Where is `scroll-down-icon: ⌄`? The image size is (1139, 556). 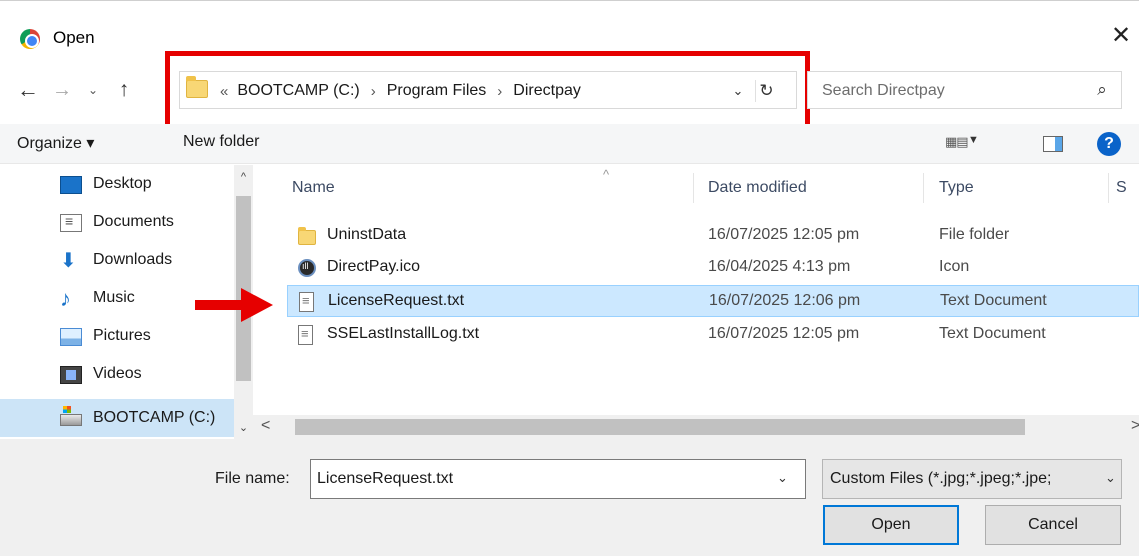
scroll-down-icon: ⌄ is located at coordinates (243, 429).